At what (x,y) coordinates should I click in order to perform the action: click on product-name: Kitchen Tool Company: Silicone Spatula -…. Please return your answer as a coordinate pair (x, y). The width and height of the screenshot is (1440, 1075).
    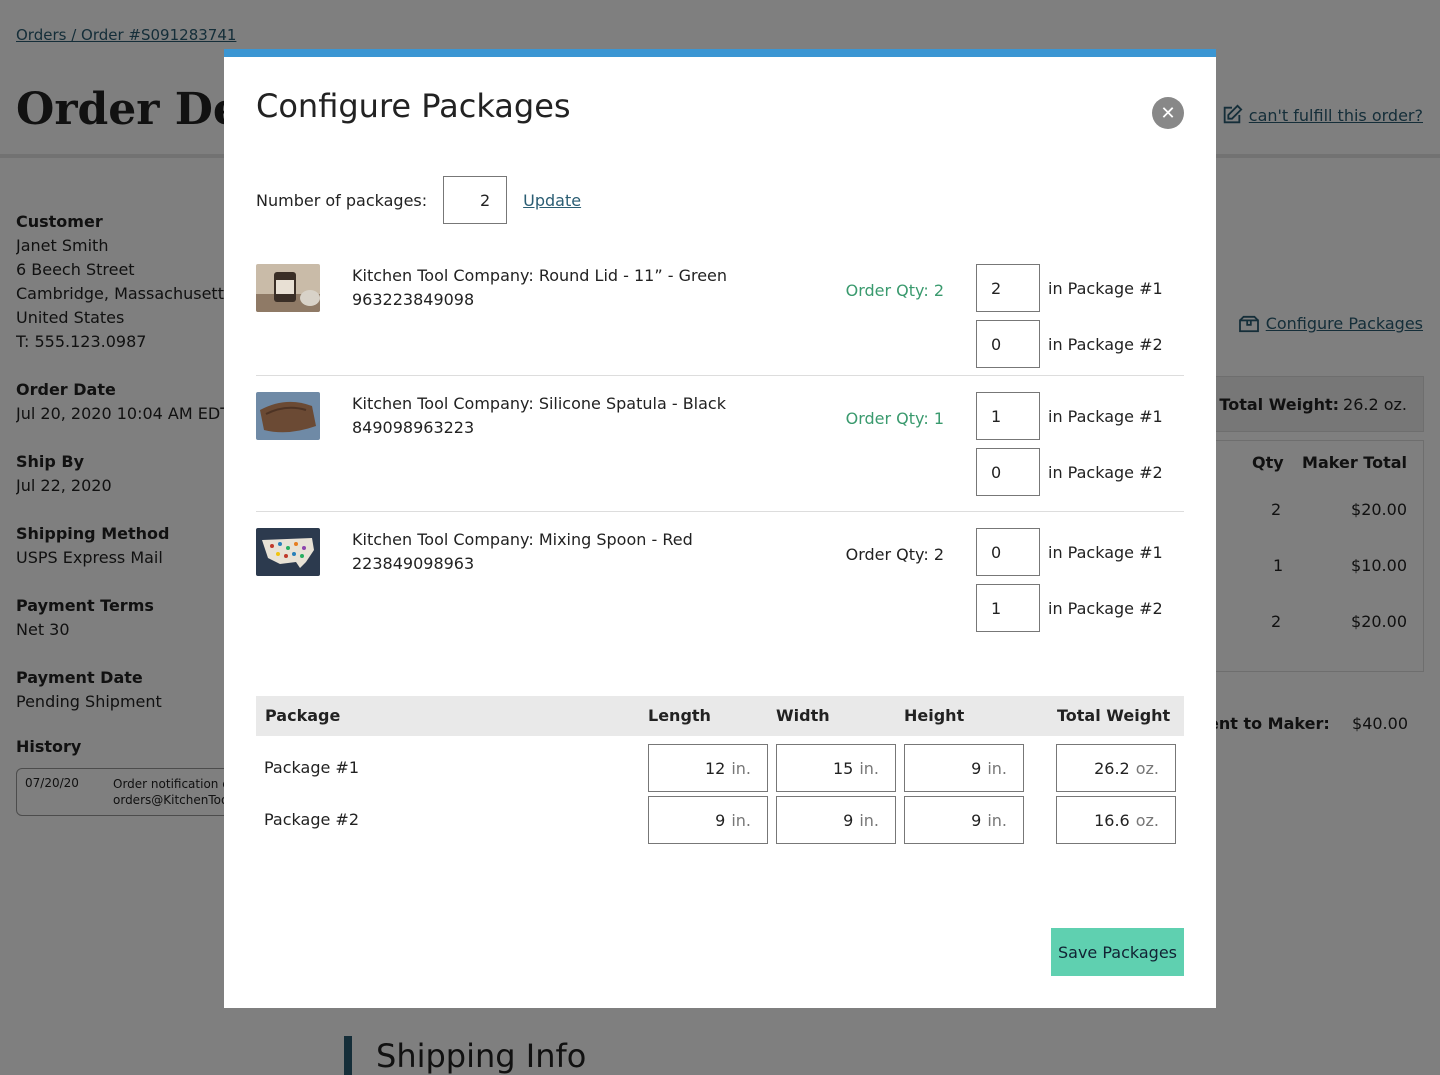
    Looking at the image, I should click on (539, 403).